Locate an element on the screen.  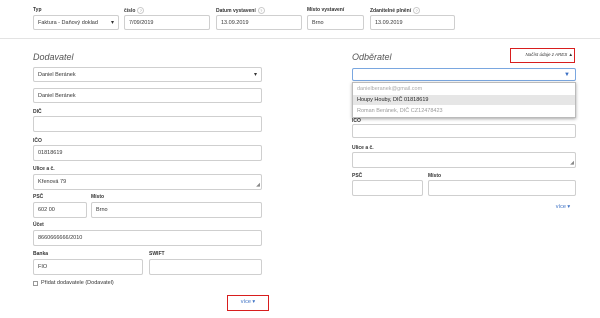
ares-button: Načíst údaje z ARES ▲ is located at coordinates (542, 54).